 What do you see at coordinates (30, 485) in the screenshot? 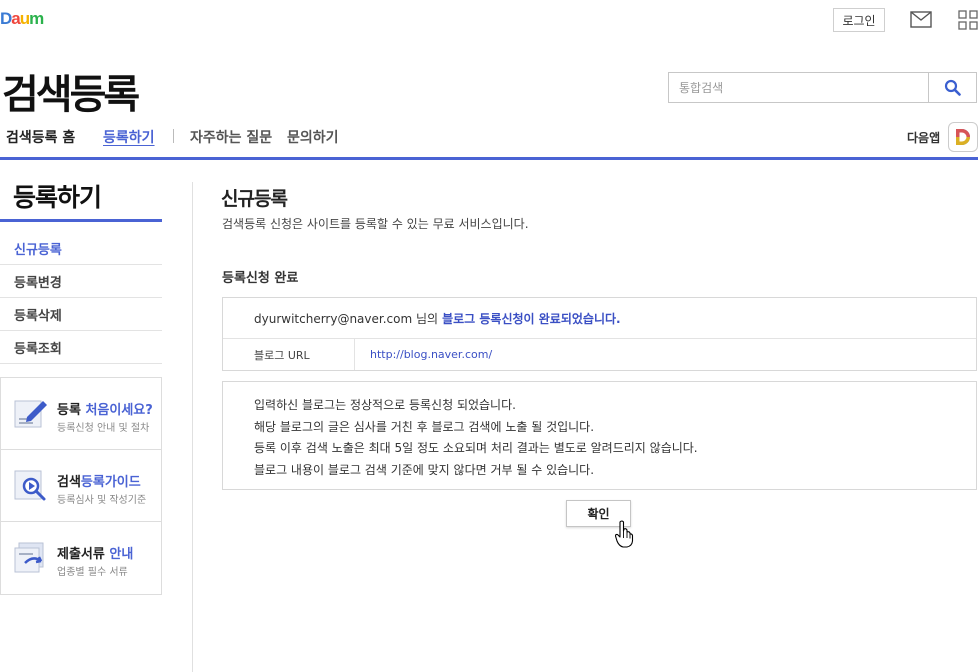
I see `magnifier-document-icon` at bounding box center [30, 485].